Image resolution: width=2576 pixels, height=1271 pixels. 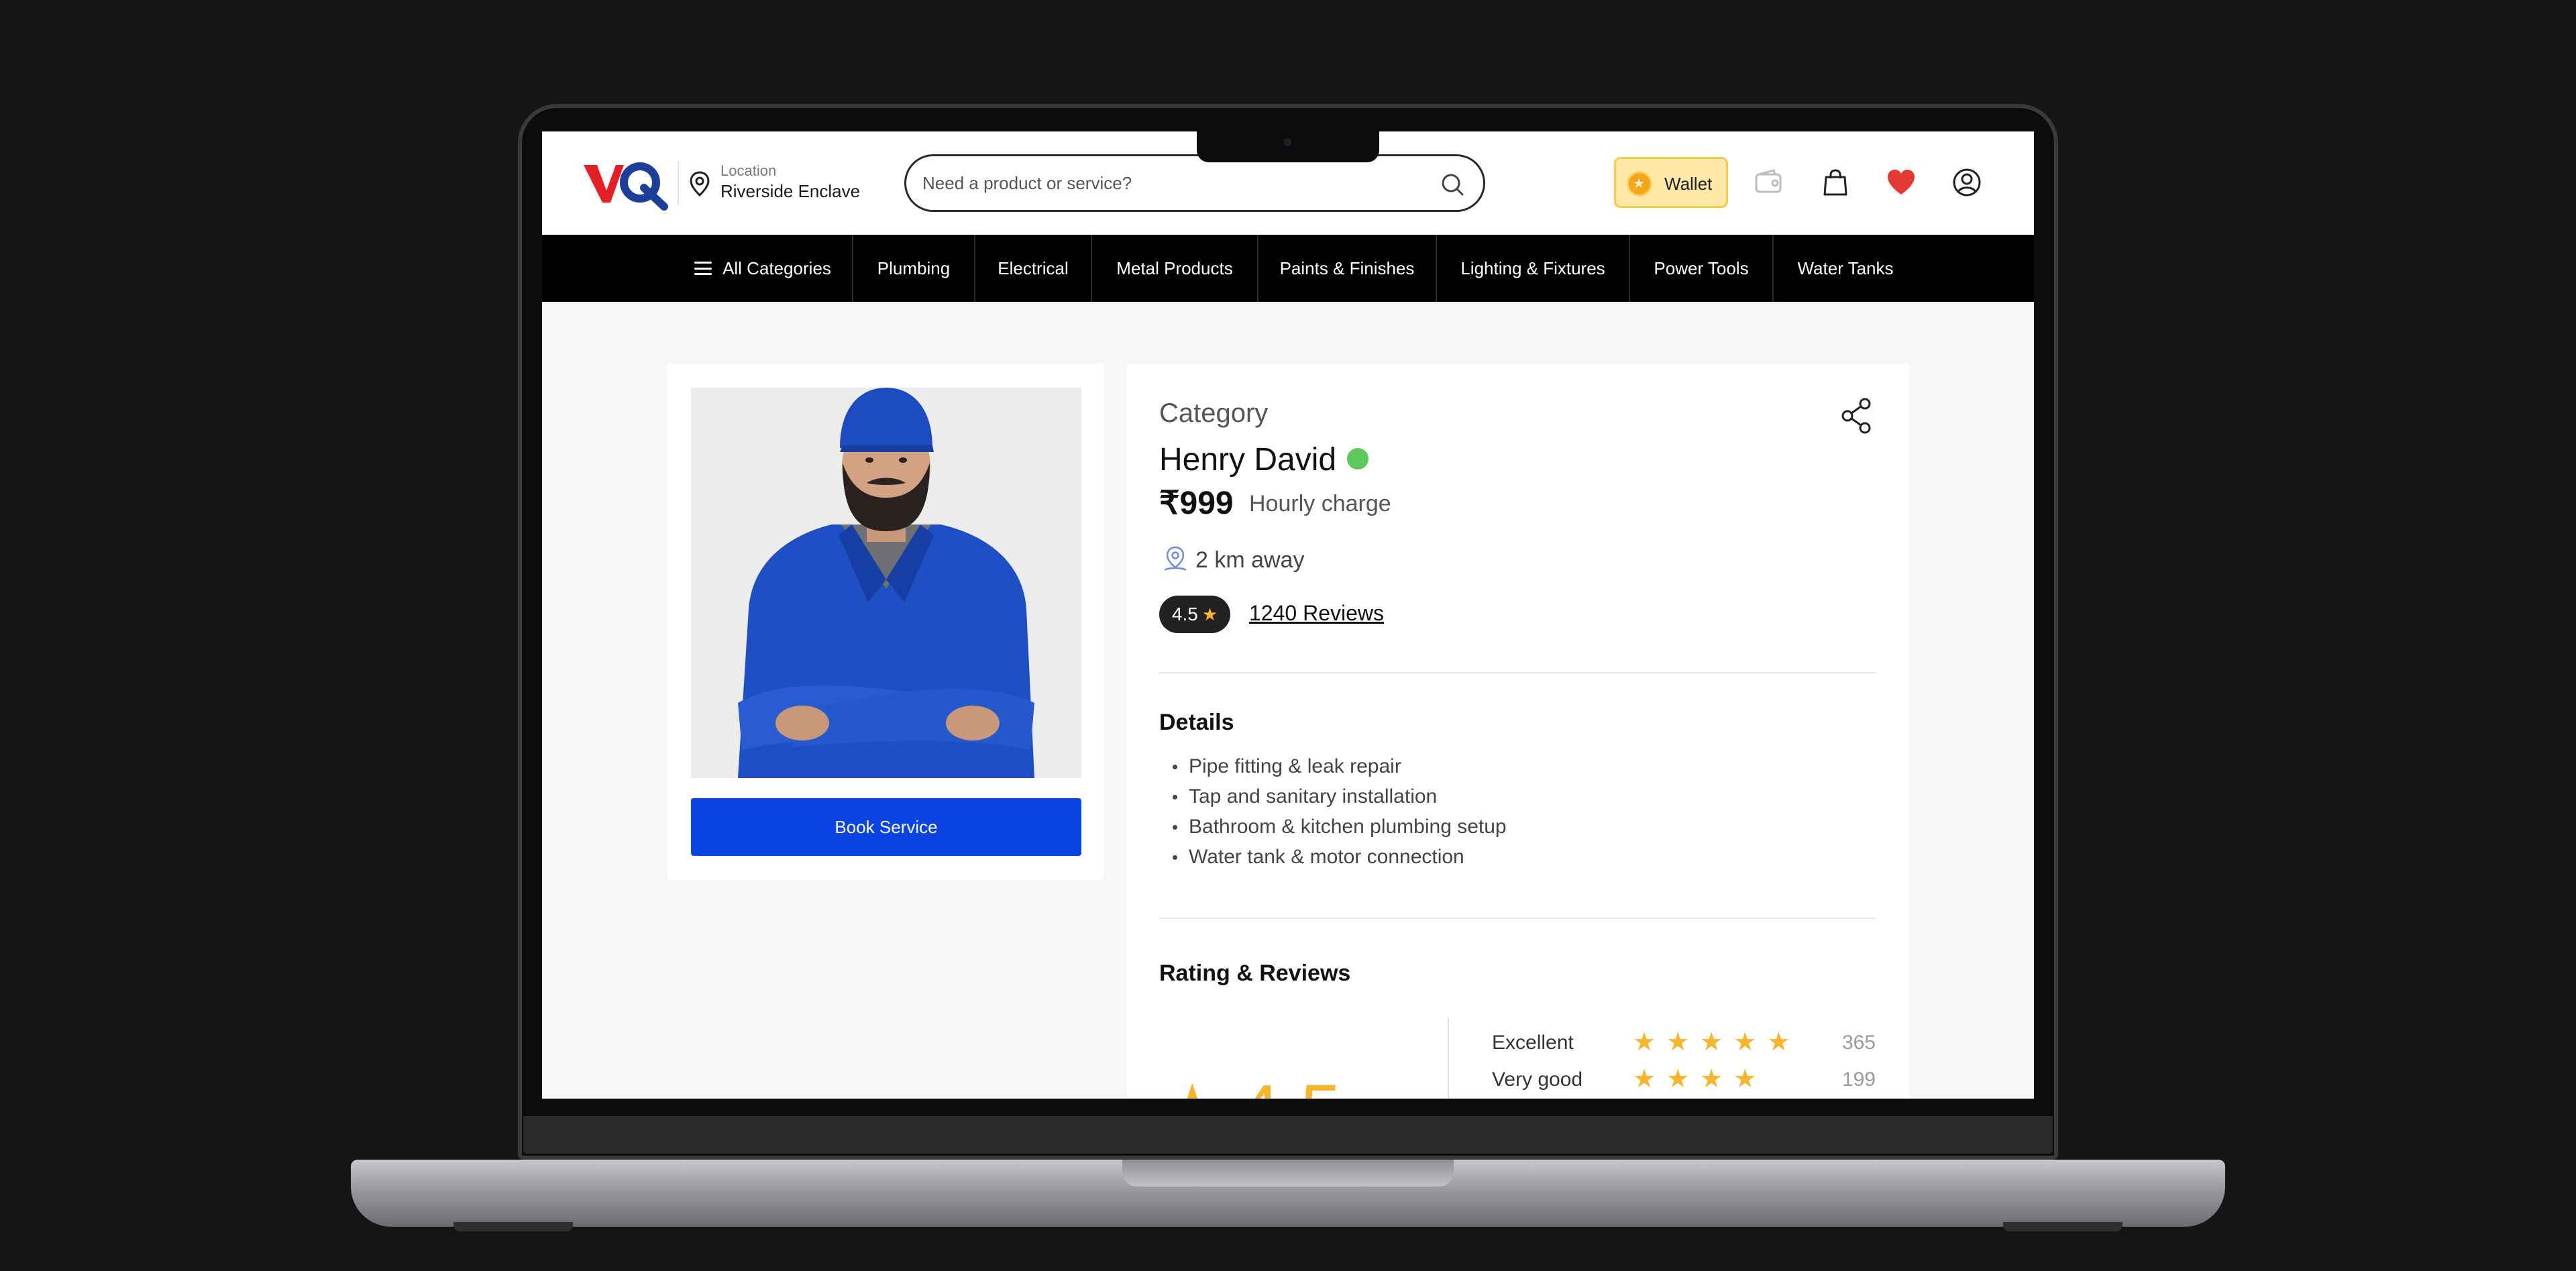 I want to click on location-label: Location, so click(x=748, y=170).